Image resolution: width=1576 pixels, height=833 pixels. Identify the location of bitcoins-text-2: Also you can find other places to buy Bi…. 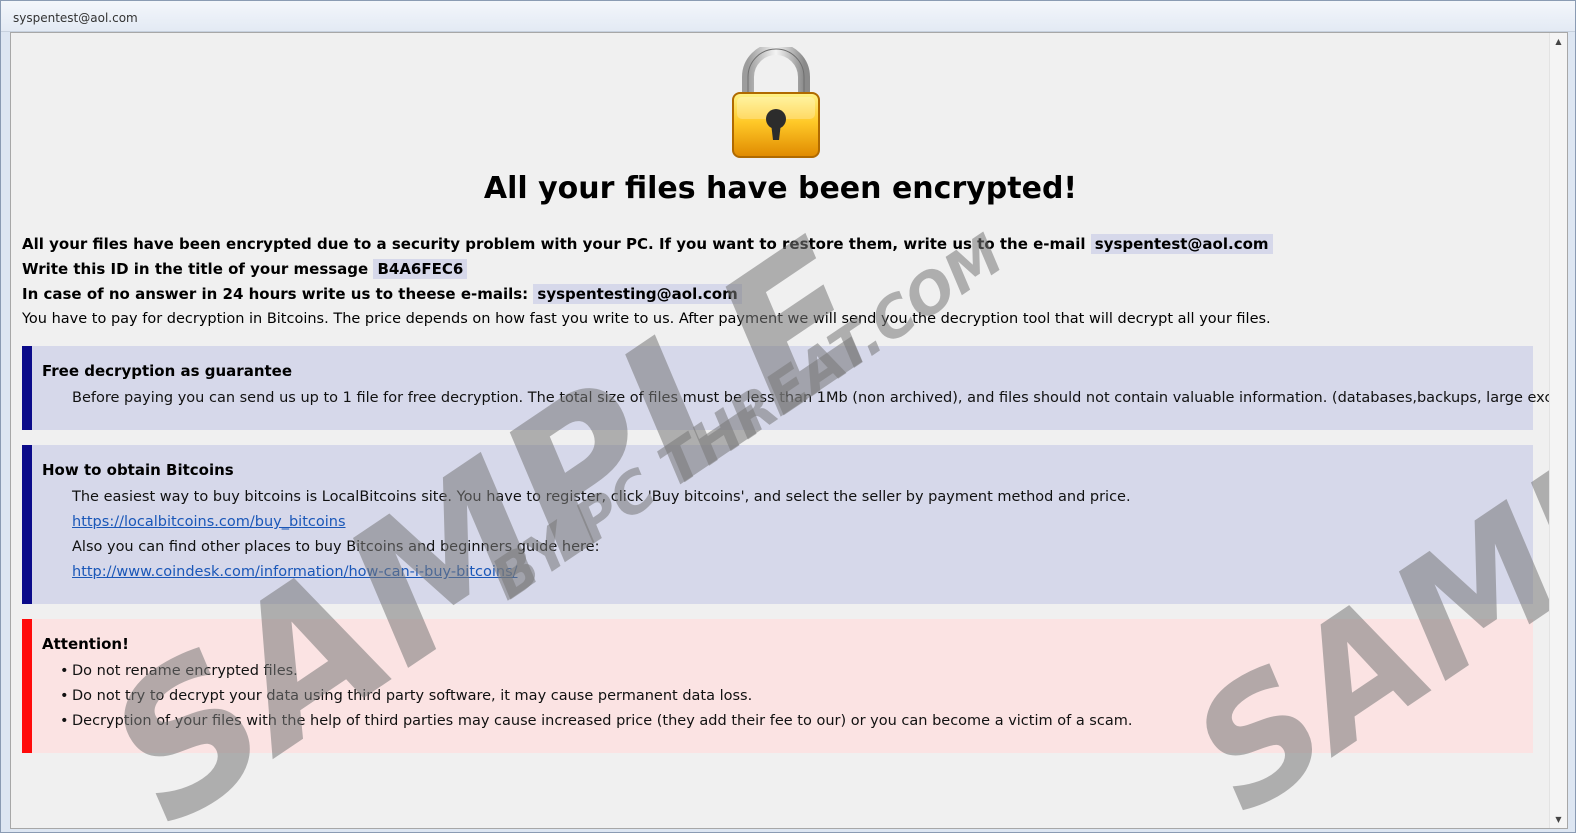
(336, 547).